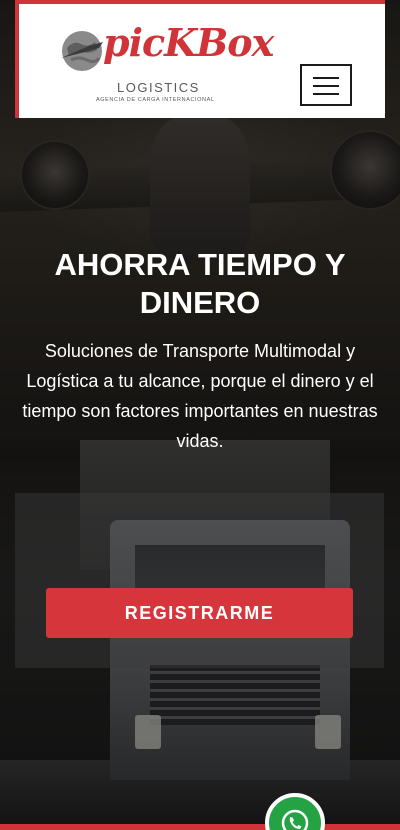 The height and width of the screenshot is (830, 400). Describe the element at coordinates (200, 827) in the screenshot. I see `bottom-accent-bar` at that location.